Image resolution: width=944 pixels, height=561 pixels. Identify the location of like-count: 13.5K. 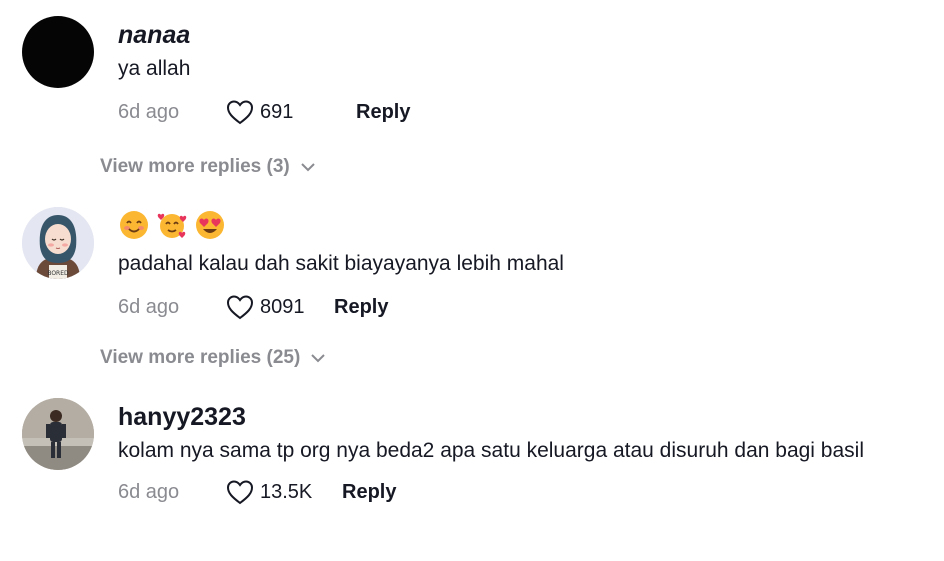
(286, 491).